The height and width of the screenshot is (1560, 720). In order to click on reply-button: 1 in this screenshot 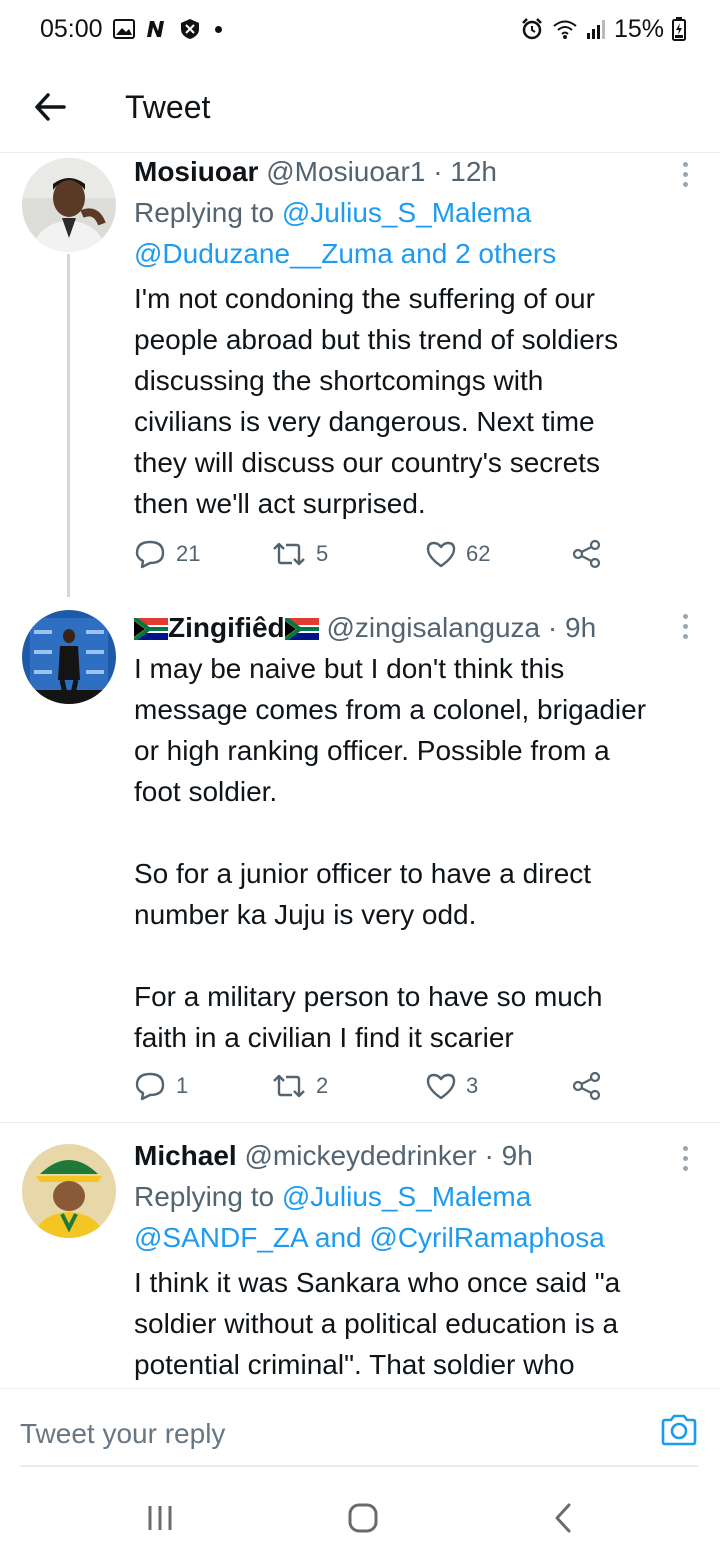, I will do `click(161, 1086)`.